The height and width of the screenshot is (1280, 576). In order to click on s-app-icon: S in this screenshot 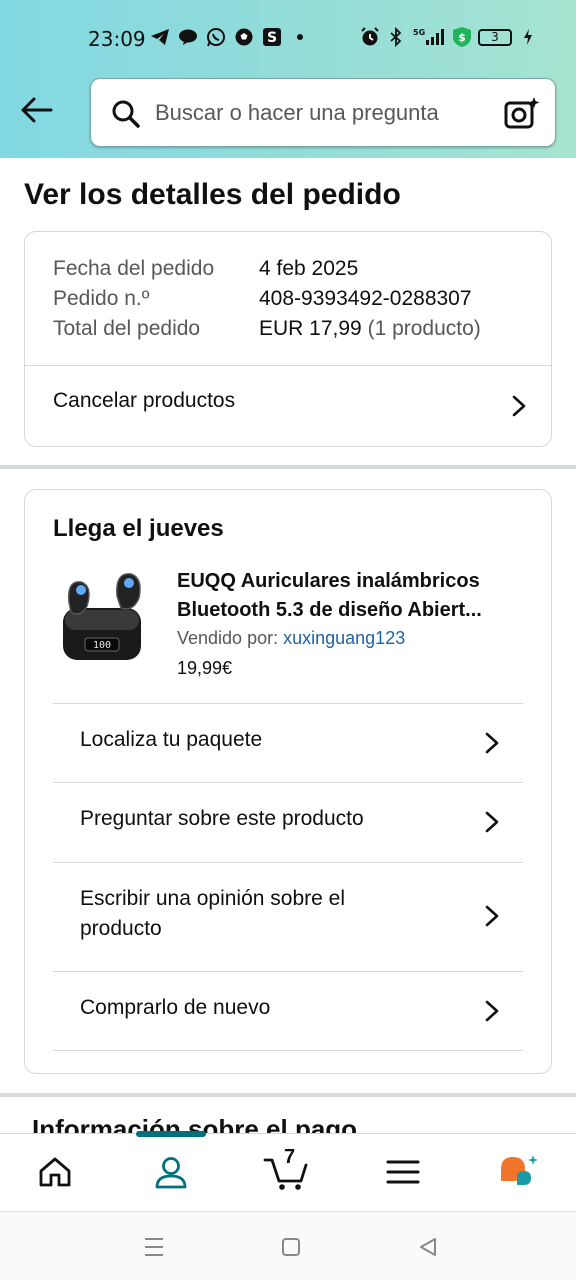, I will do `click(272, 37)`.